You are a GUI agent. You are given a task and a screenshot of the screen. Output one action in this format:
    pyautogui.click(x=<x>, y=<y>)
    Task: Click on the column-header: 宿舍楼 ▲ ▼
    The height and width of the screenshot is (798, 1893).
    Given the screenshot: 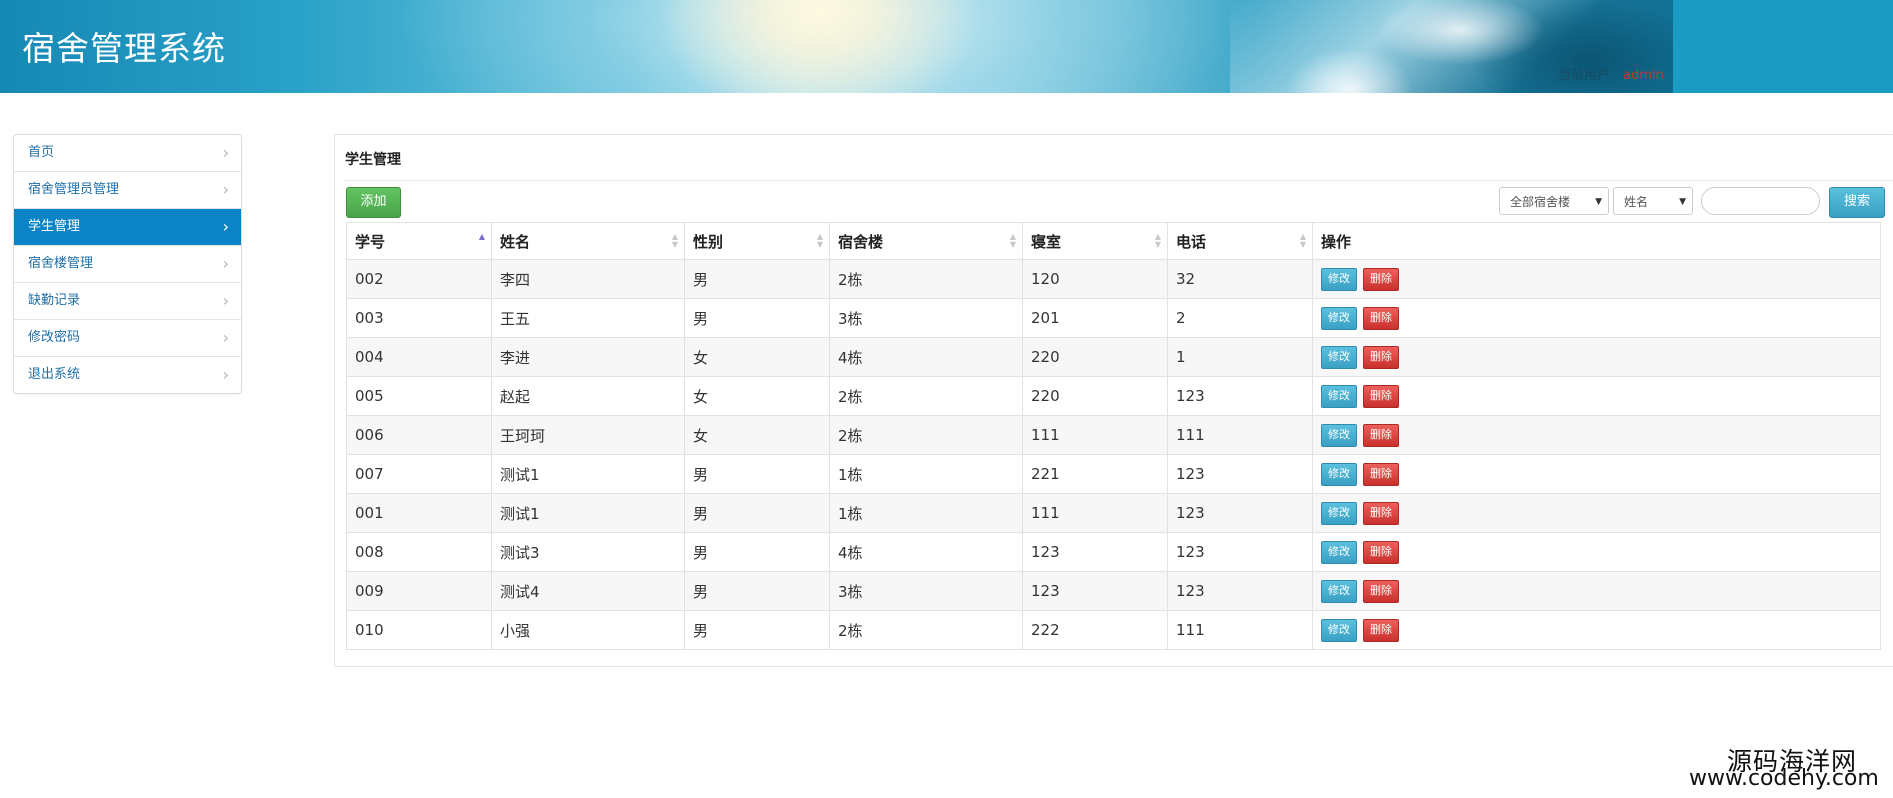 What is the action you would take?
    pyautogui.click(x=926, y=241)
    